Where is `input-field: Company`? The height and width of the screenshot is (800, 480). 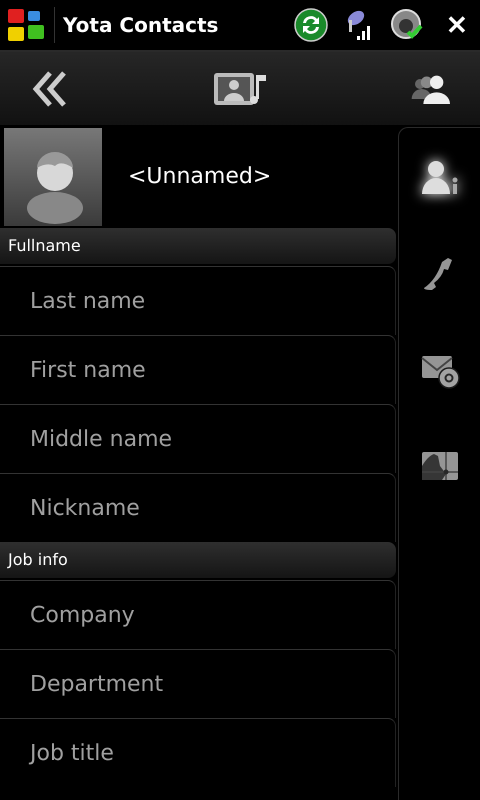 input-field: Company is located at coordinates (198, 614).